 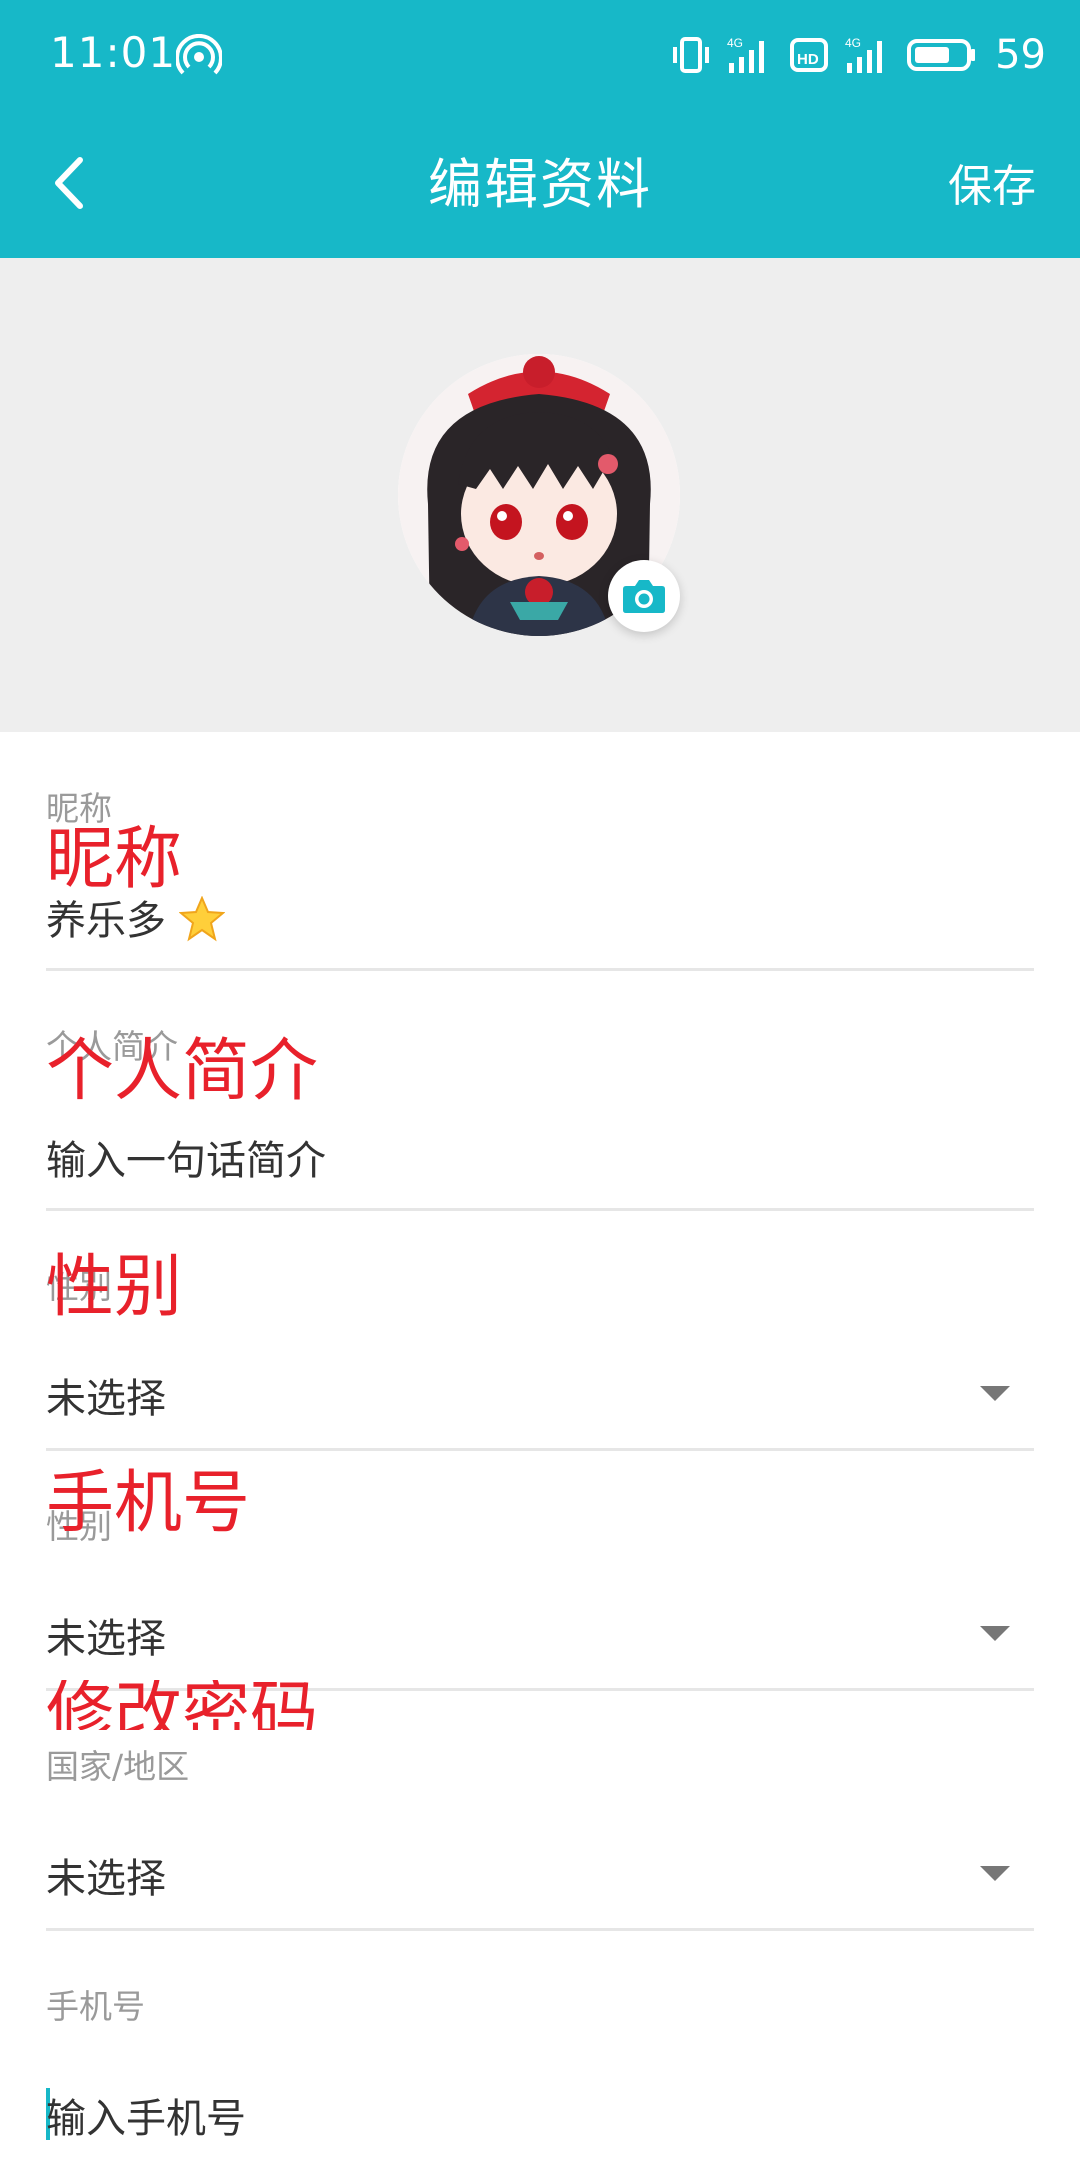 What do you see at coordinates (199, 54) in the screenshot?
I see `hotspot-icon` at bounding box center [199, 54].